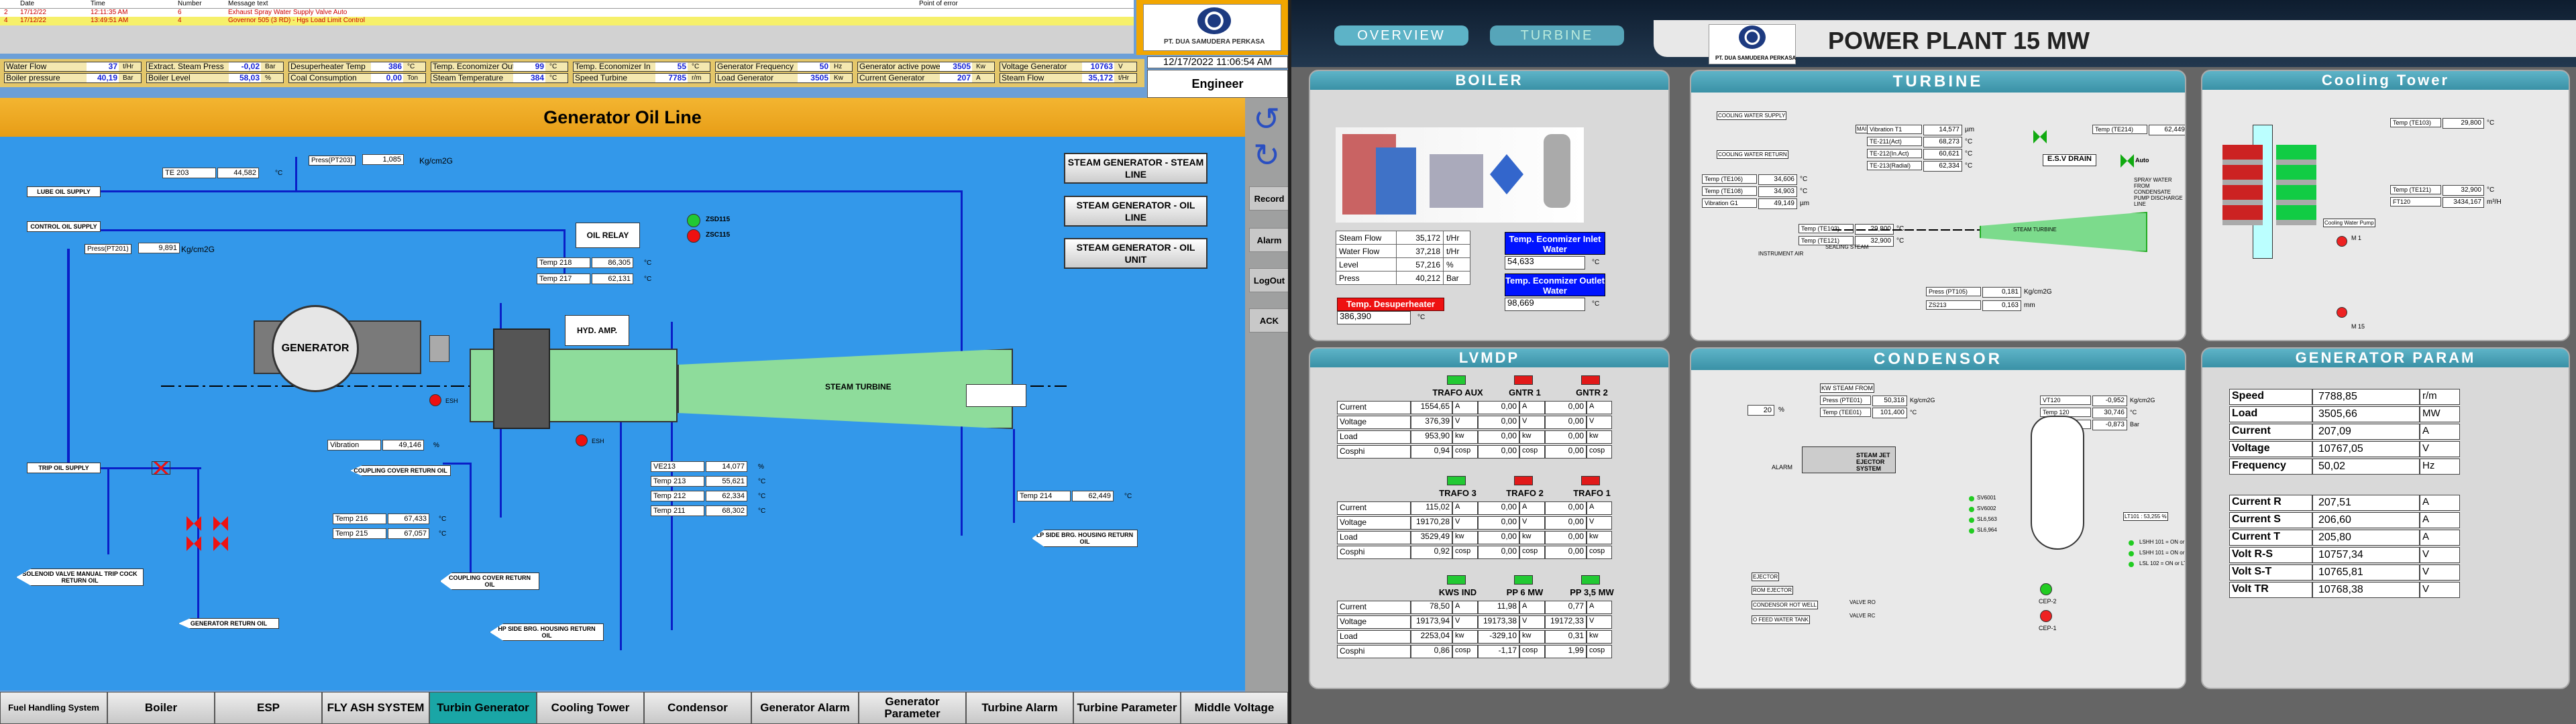 The width and height of the screenshot is (2576, 724). I want to click on nav-button-fuel-handling-system: Fuel Handling System, so click(53, 708).